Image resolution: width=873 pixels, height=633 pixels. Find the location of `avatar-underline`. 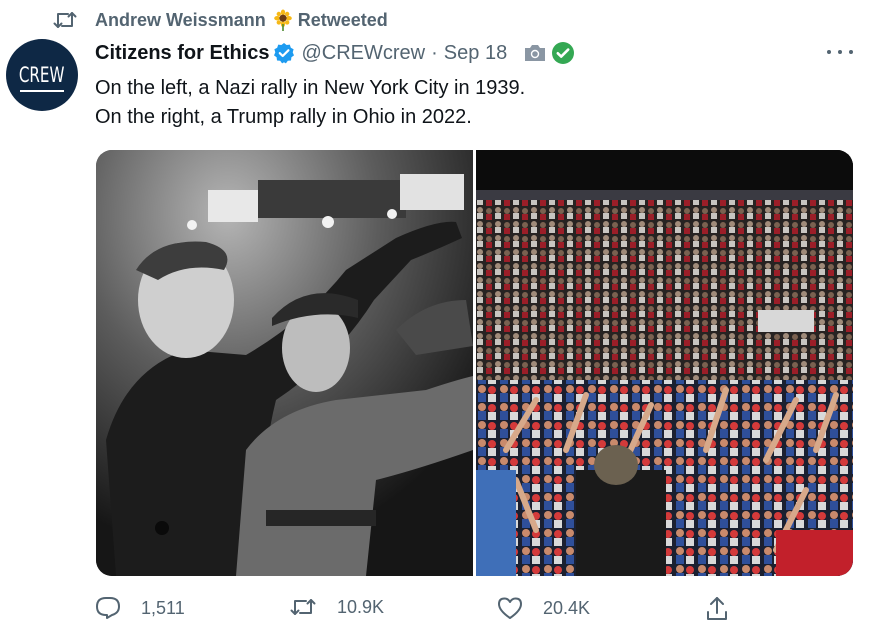

avatar-underline is located at coordinates (42, 90).